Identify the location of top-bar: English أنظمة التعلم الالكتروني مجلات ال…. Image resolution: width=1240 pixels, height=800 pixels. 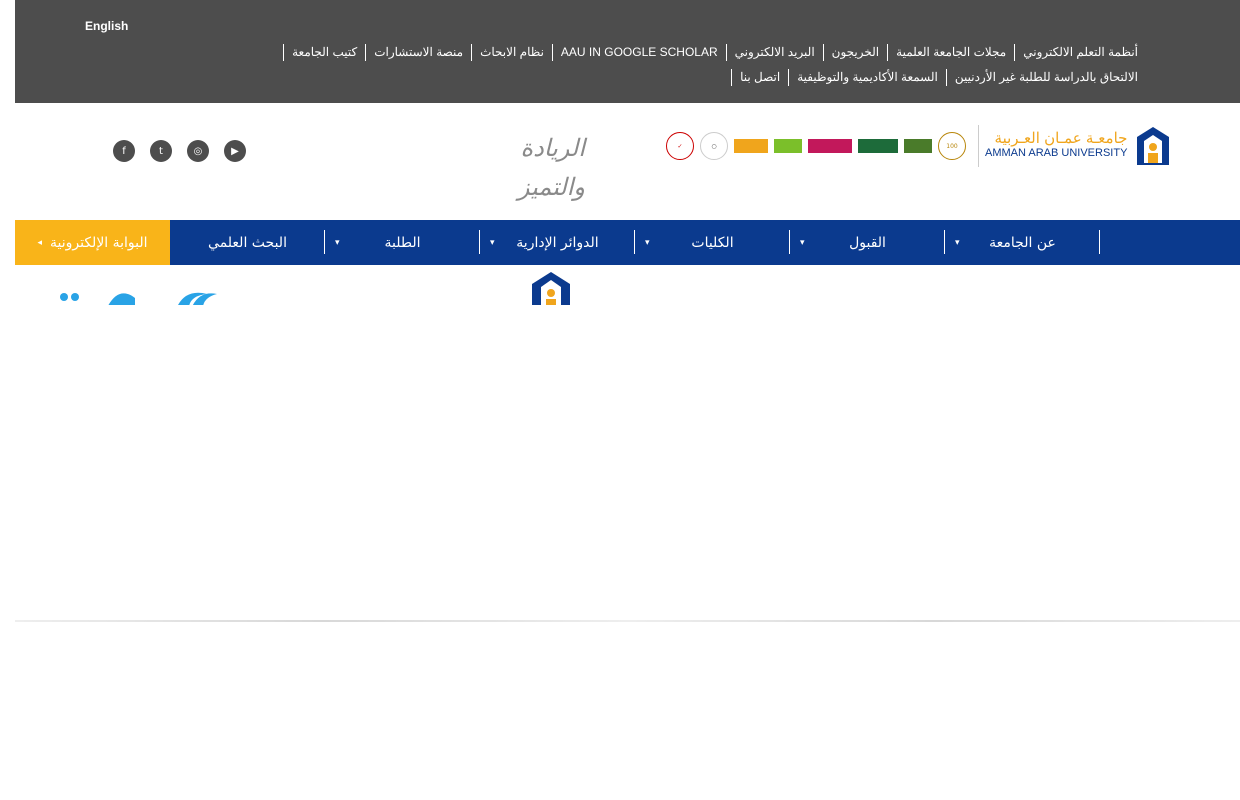
(627, 51).